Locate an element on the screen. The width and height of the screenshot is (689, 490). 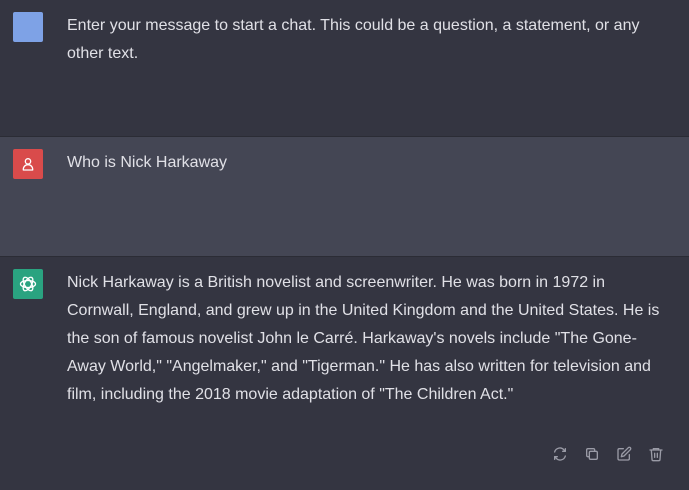
refresh-icon is located at coordinates (560, 454).